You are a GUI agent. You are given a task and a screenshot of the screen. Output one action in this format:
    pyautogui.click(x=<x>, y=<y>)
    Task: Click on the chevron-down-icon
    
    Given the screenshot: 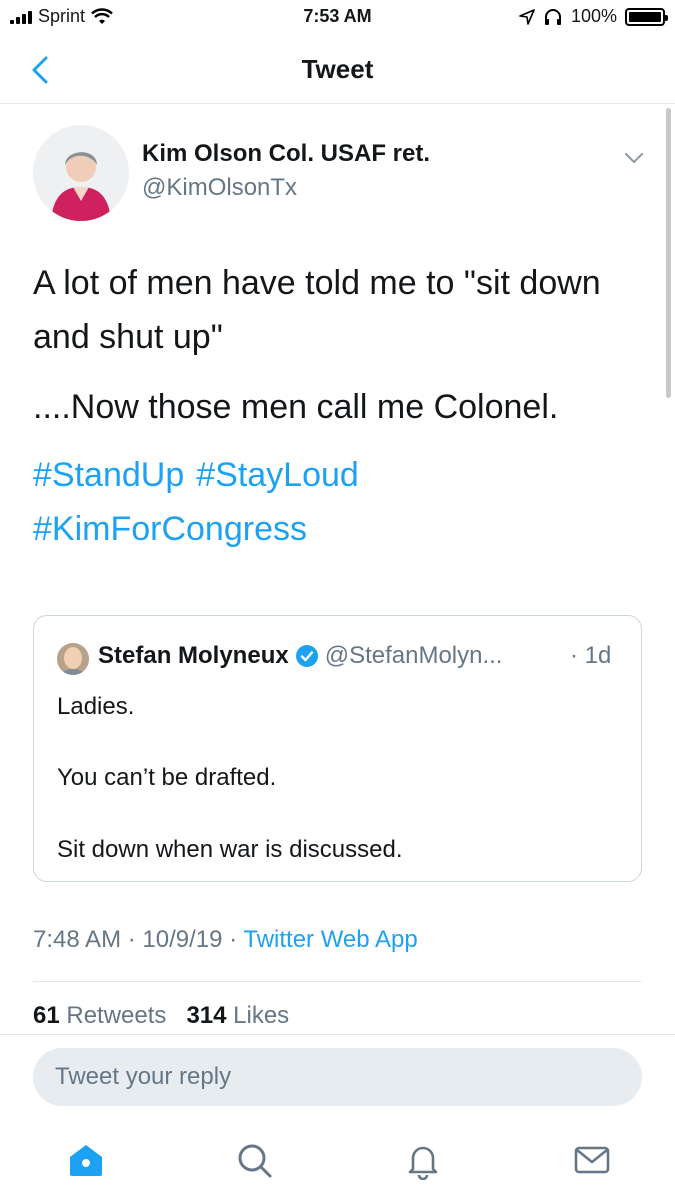 What is the action you would take?
    pyautogui.click(x=634, y=158)
    